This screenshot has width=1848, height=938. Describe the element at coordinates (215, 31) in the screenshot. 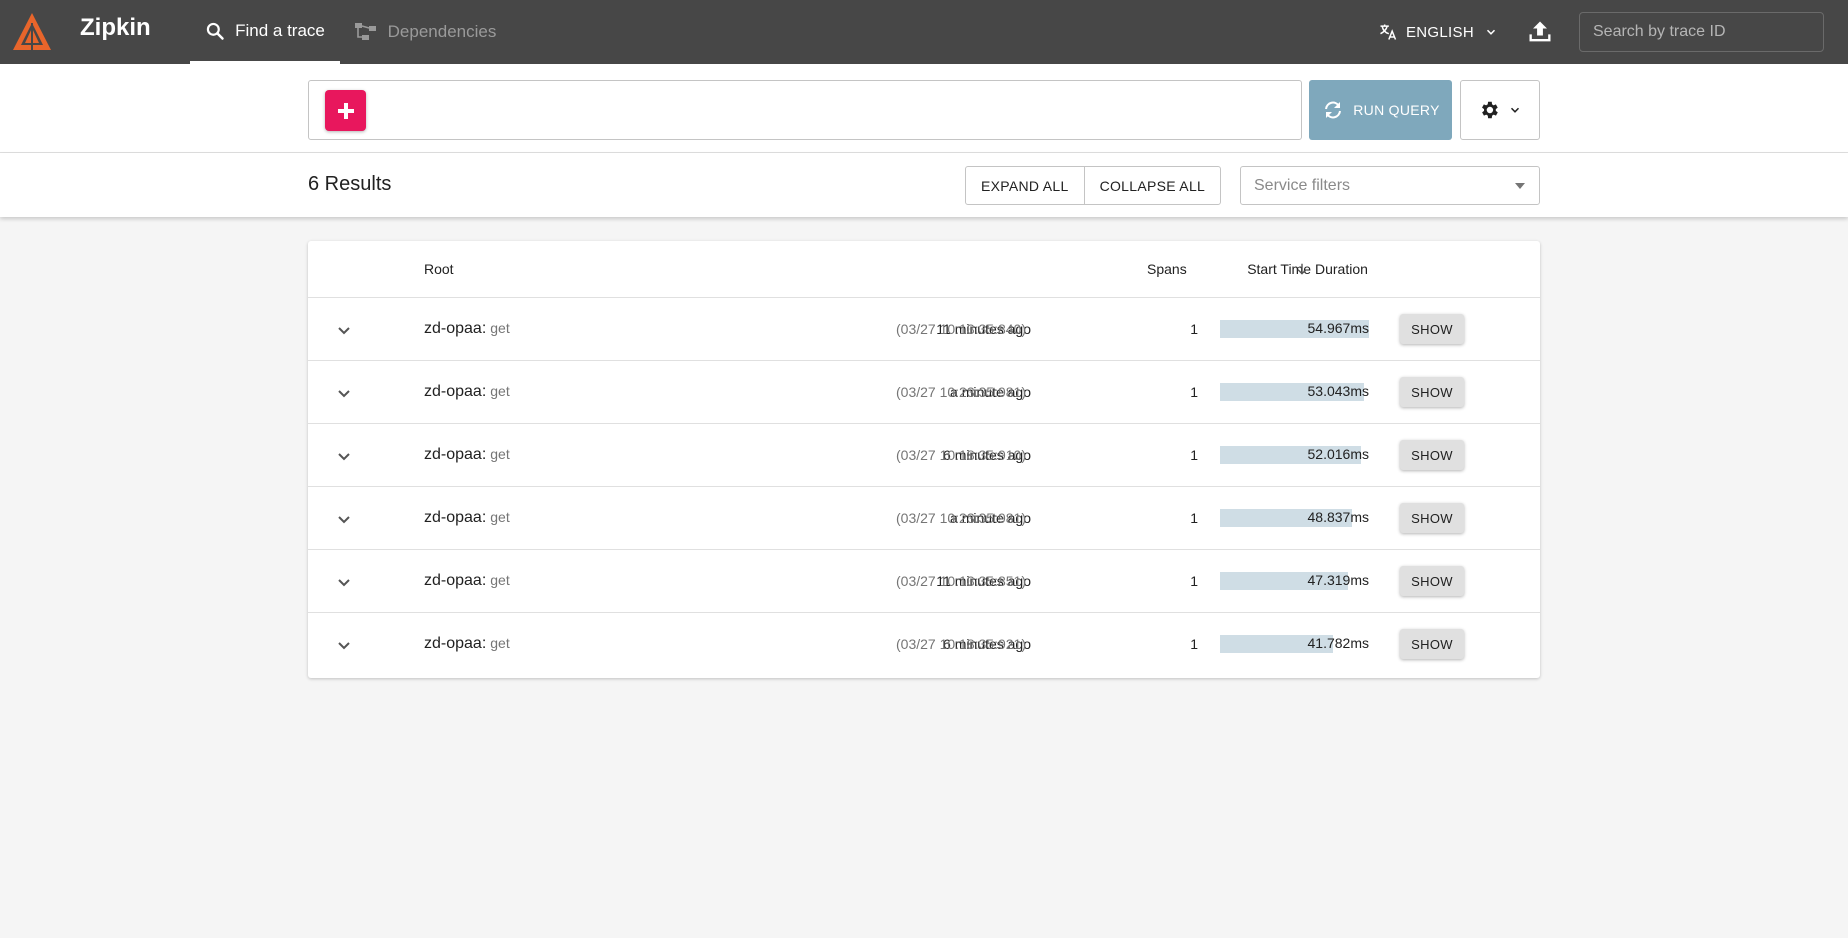

I see `search-icon` at that location.